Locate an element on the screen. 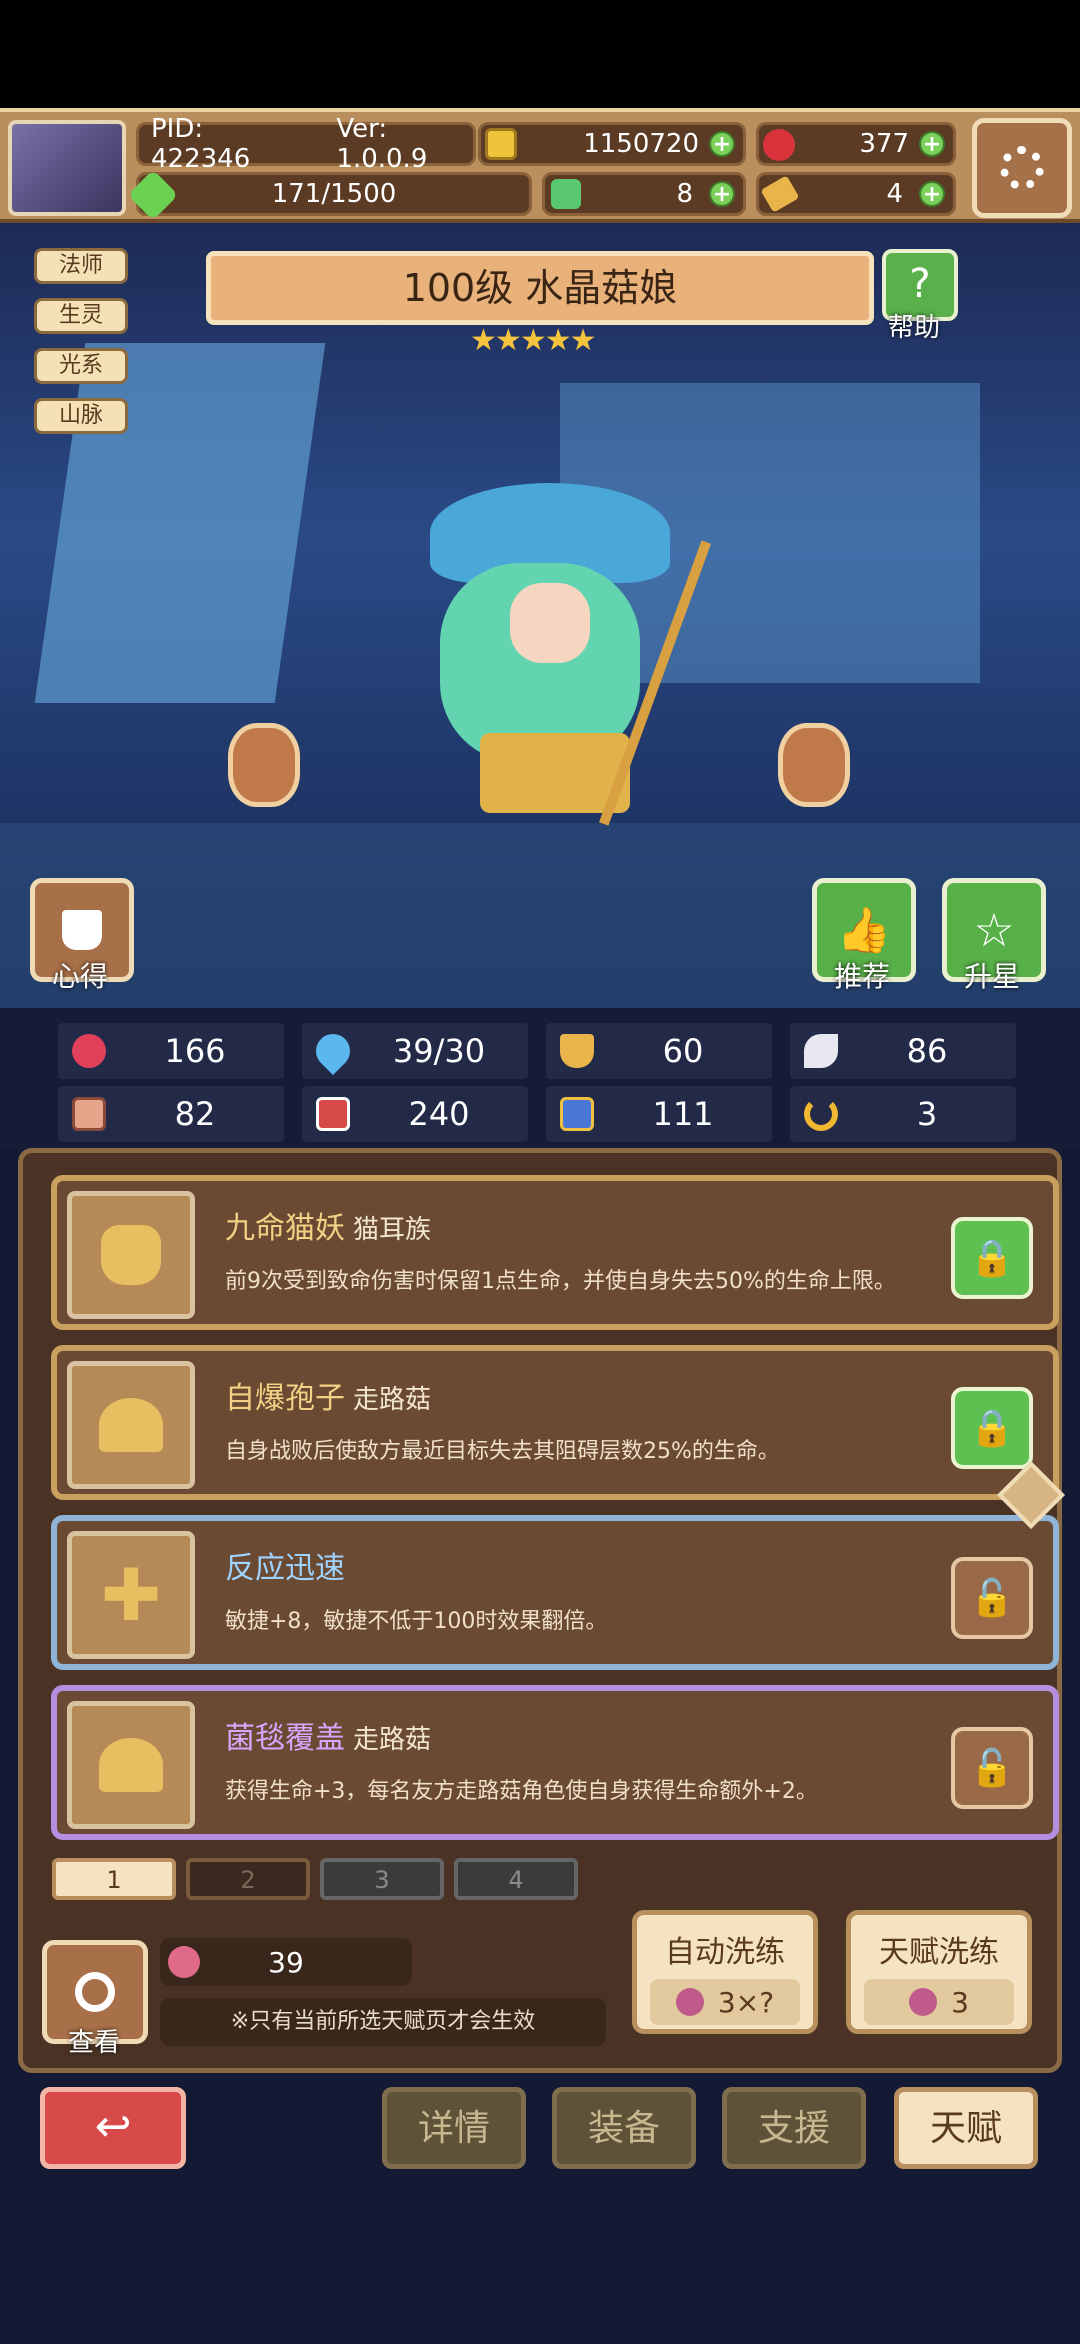 Image resolution: width=1080 pixels, height=2344 pixels. talent-reroll-label: 天赋洗练 is located at coordinates (939, 1952).